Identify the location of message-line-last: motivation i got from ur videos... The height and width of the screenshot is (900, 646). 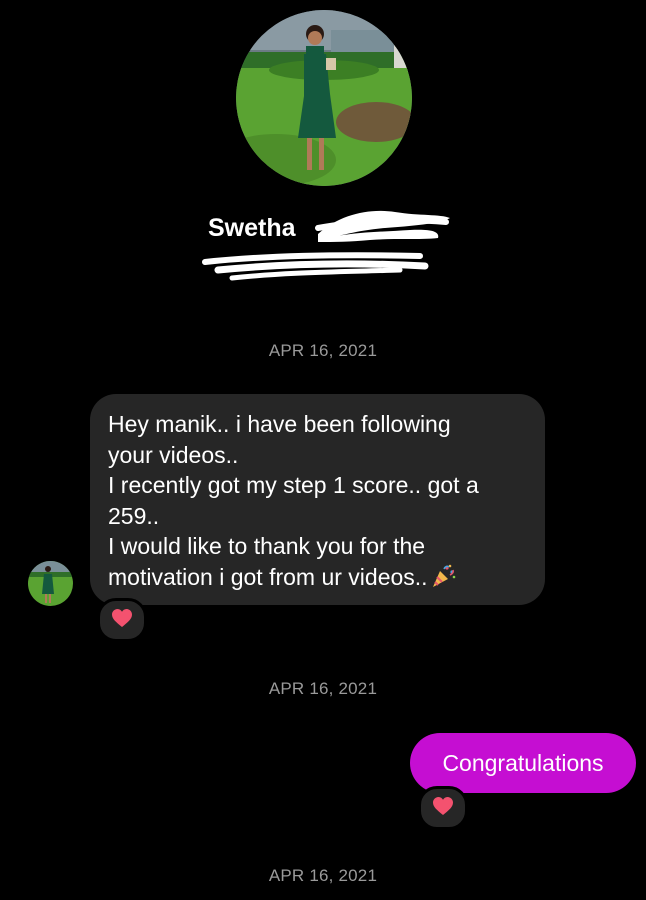
(317, 579).